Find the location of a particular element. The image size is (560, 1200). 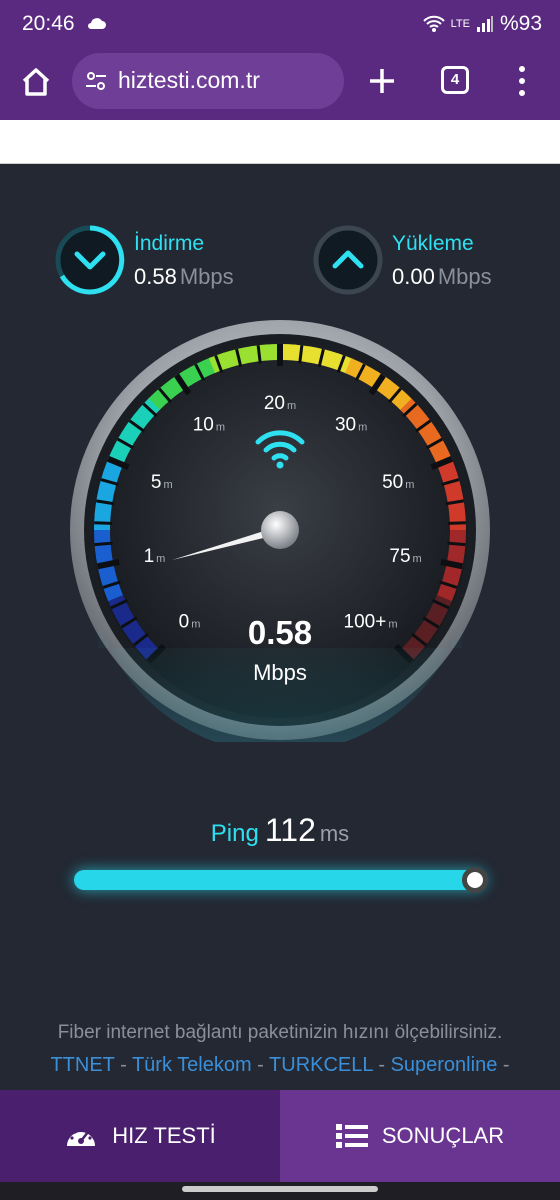

home-icon is located at coordinates (36, 82).